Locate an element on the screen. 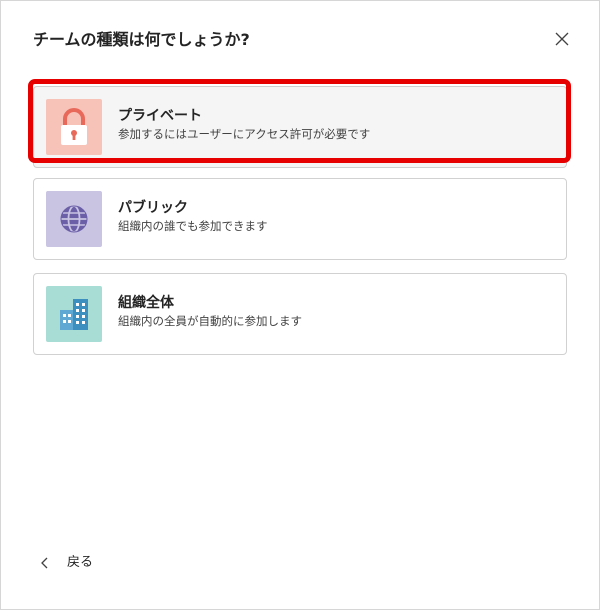  option-public-name: パブリック is located at coordinates (153, 208).